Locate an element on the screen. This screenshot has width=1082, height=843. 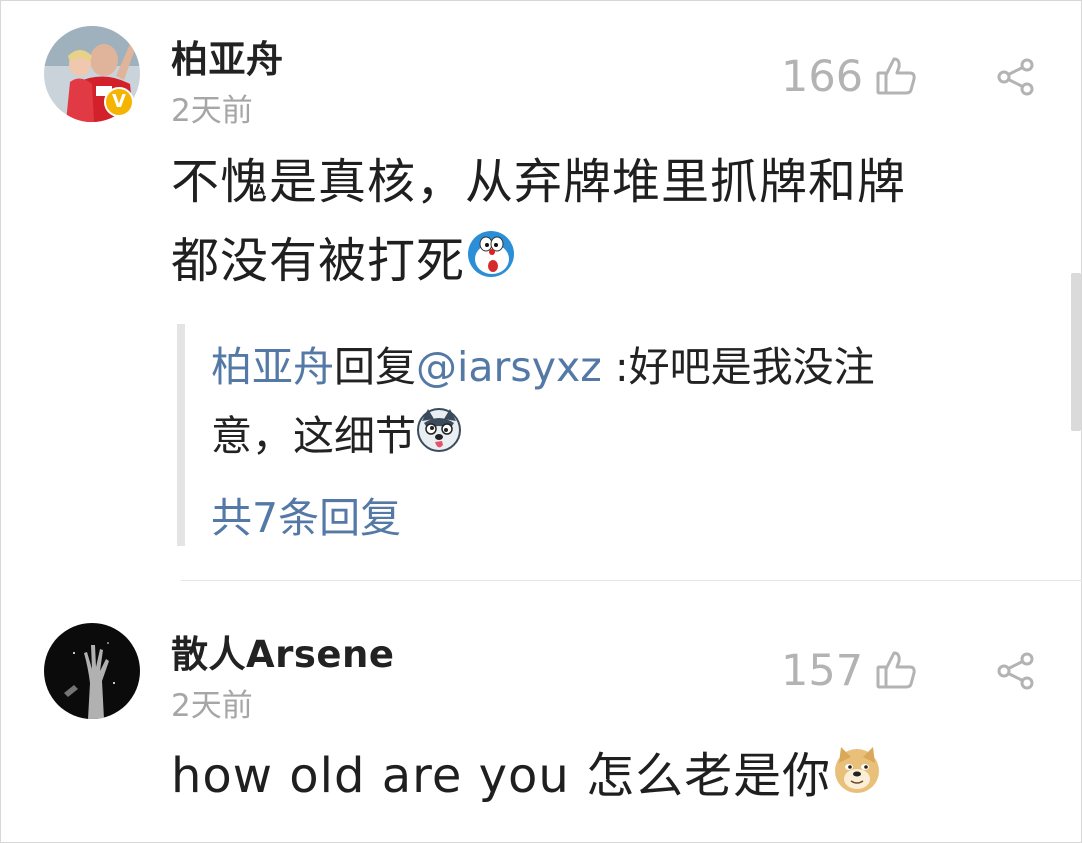
doraemon-emoji-icon is located at coordinates (491, 264).